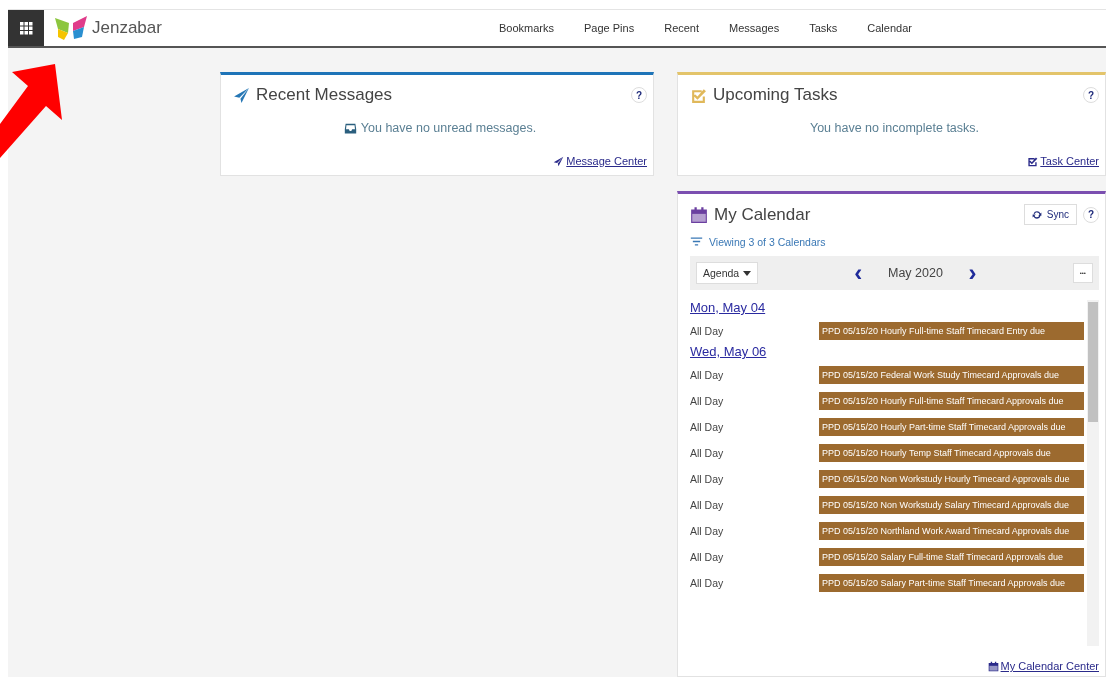 The width and height of the screenshot is (1106, 677). I want to click on app-grid-button, so click(26, 28).